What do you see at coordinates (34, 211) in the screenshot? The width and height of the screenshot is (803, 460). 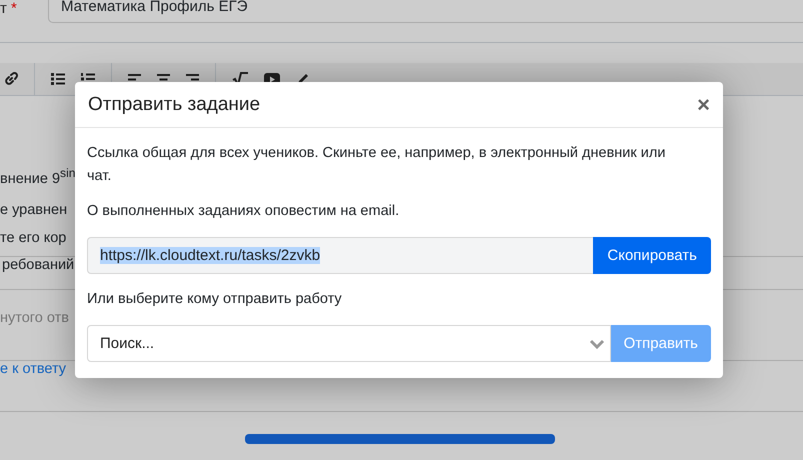 I see `task-text: е уравнен` at bounding box center [34, 211].